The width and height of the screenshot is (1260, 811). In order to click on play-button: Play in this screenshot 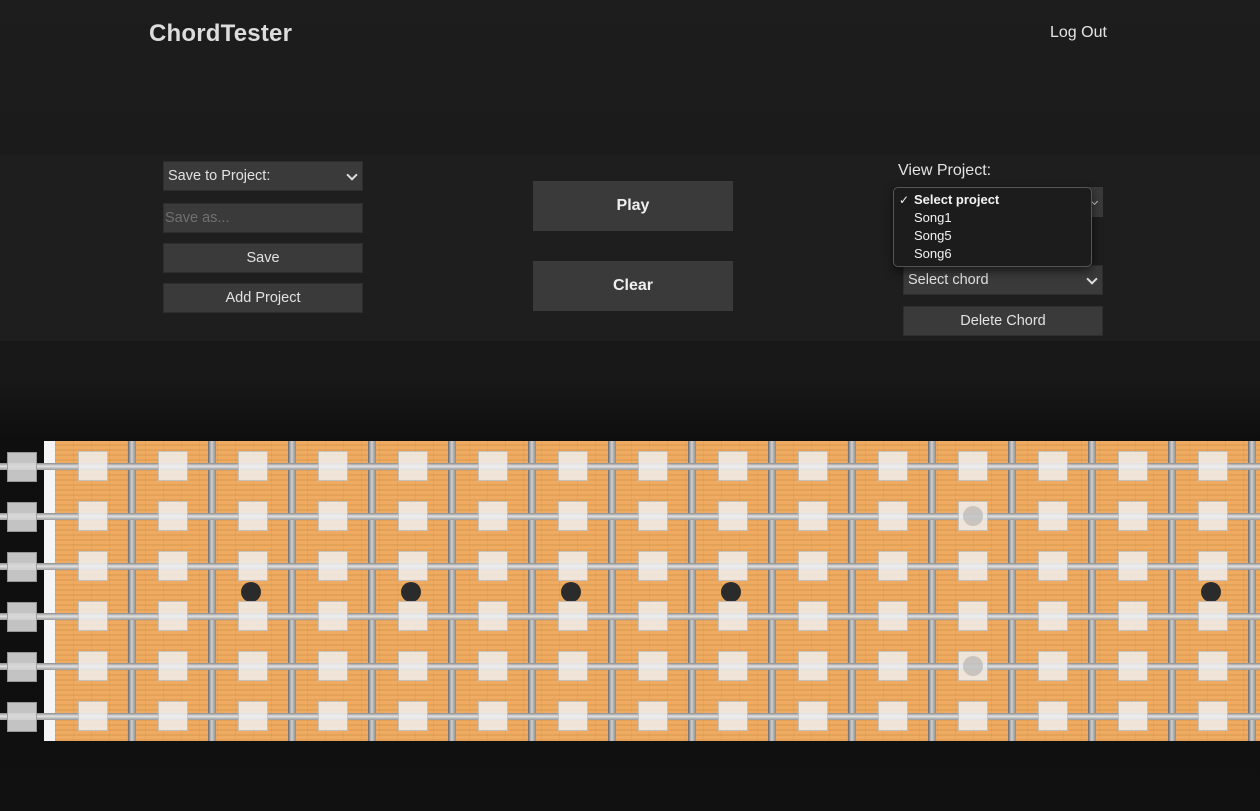, I will do `click(633, 206)`.